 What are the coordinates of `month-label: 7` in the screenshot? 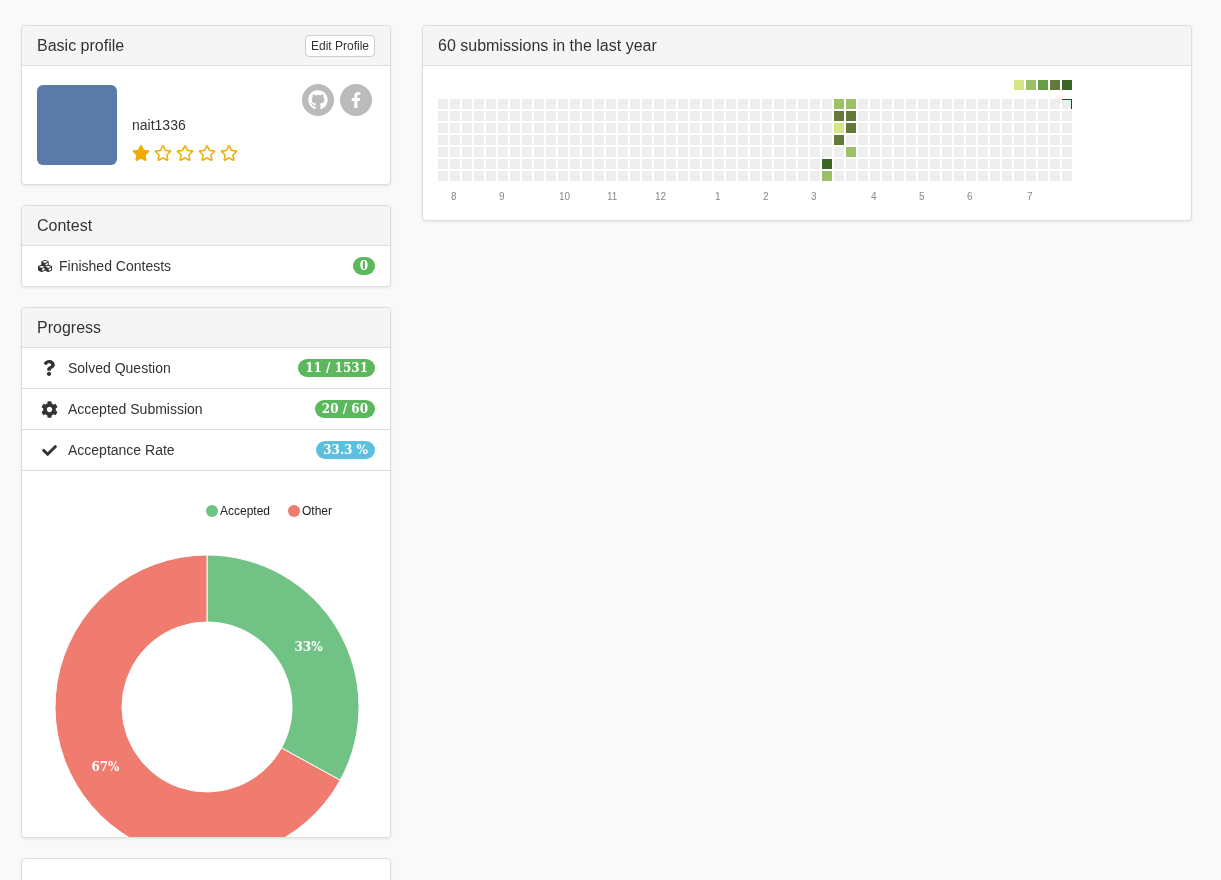 It's located at (1030, 197).